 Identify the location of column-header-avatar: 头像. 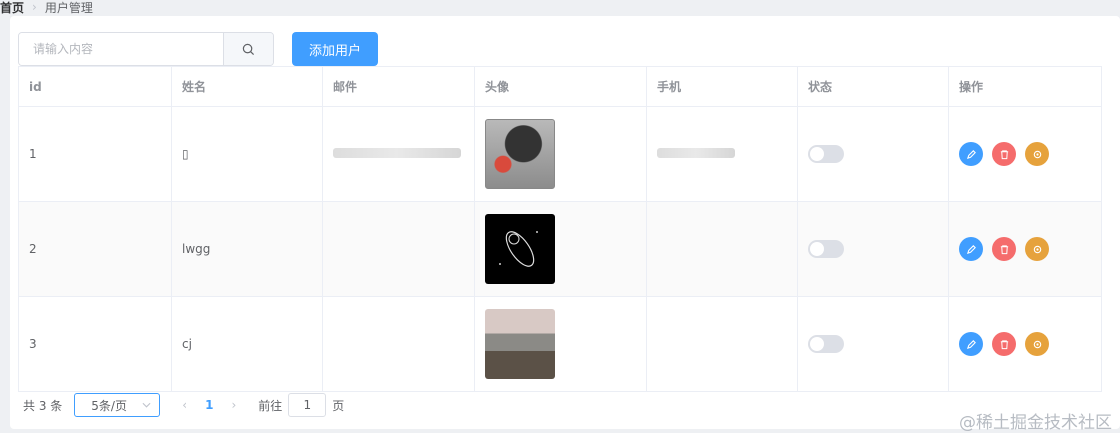
(560, 86).